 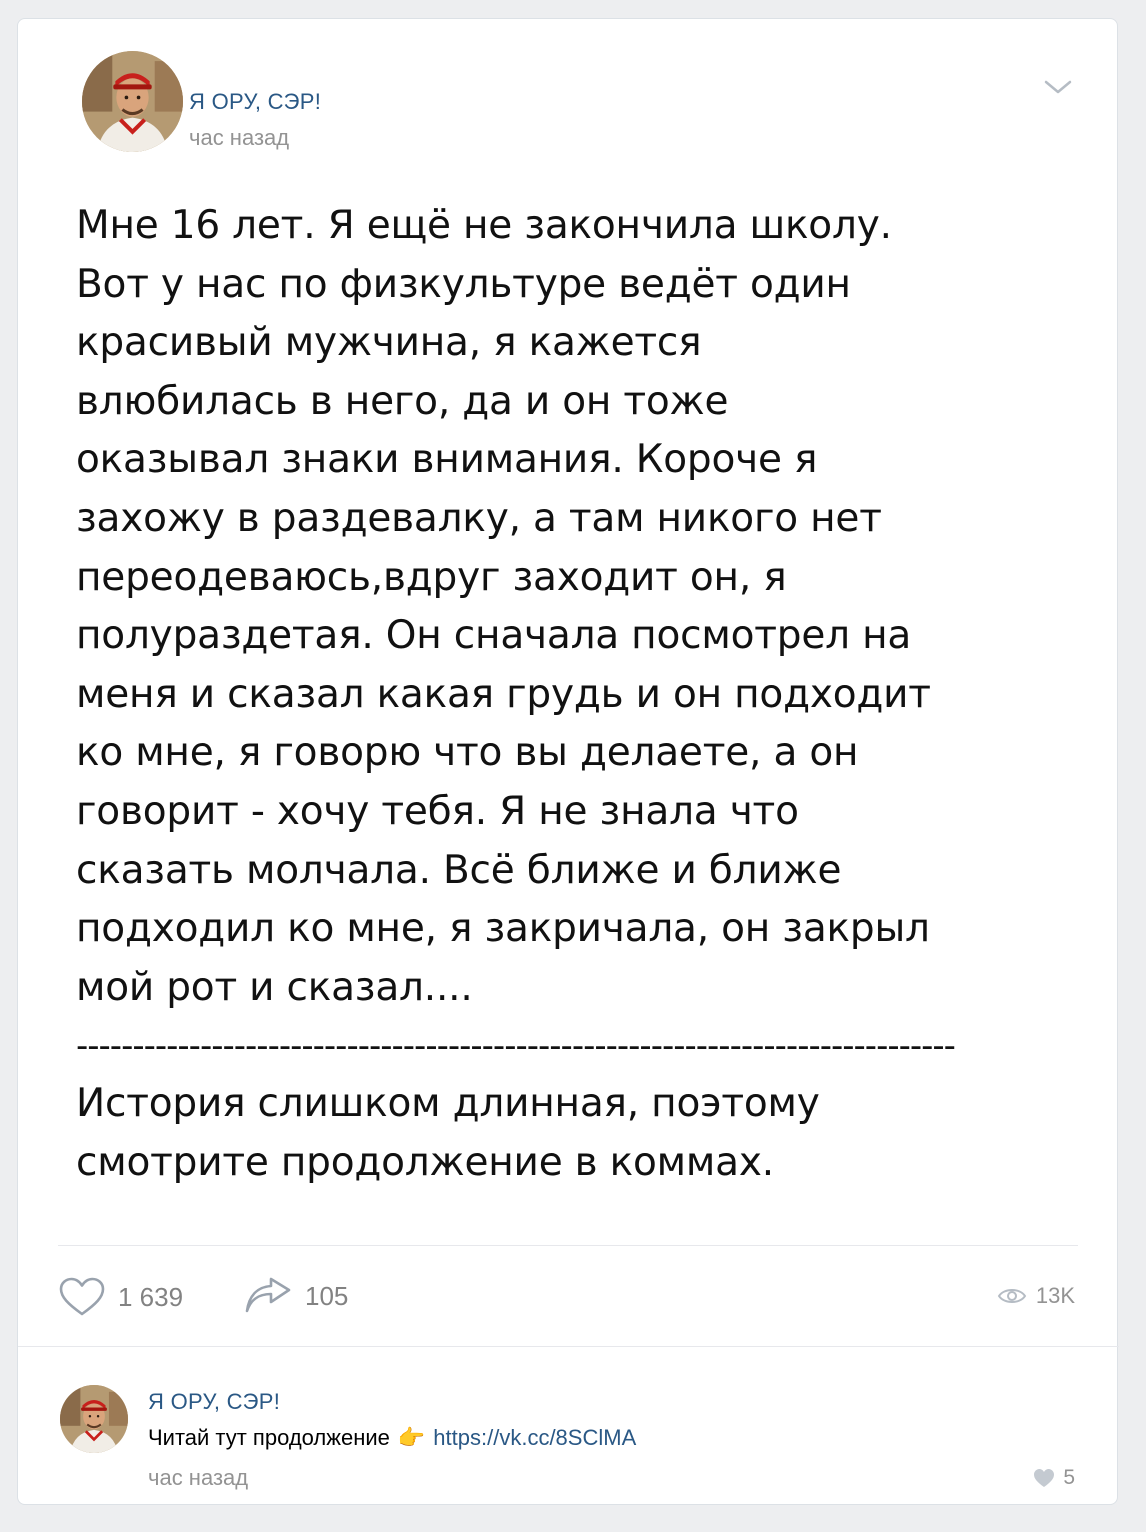 I want to click on post-text-line: Вот у нас по физкультуре ведёт один, so click(x=463, y=284).